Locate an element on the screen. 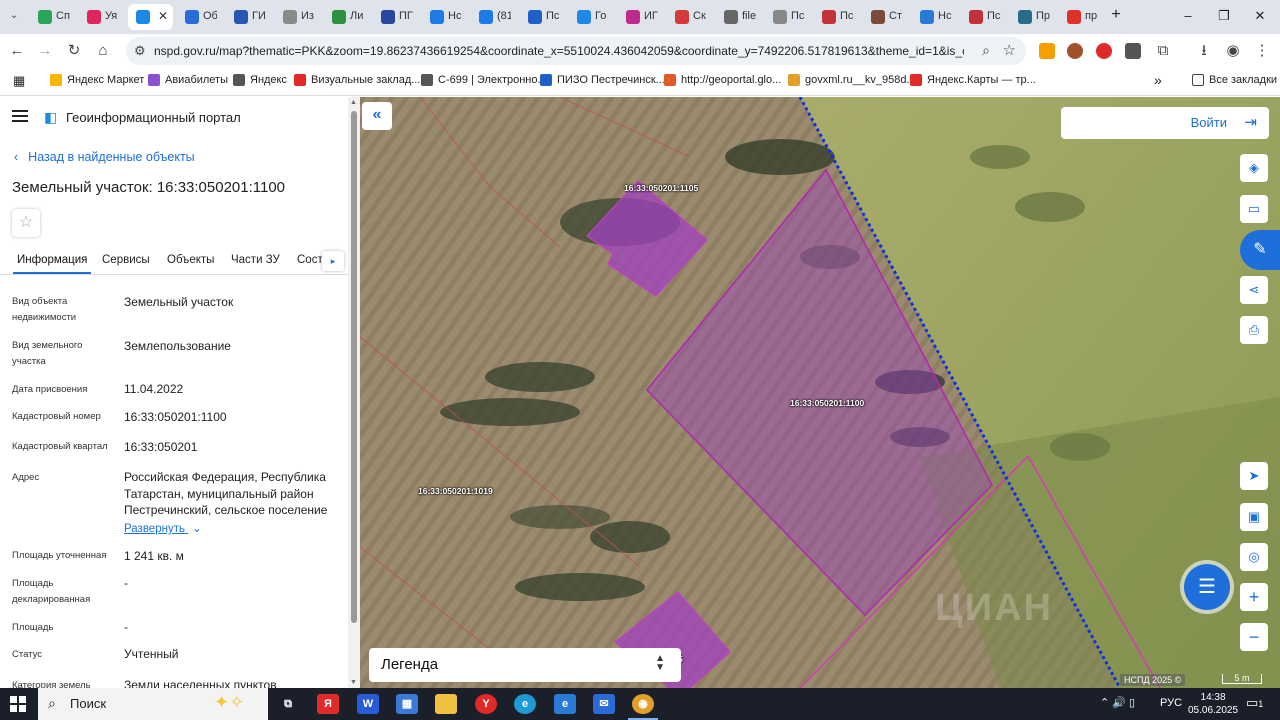  legend-dropdown: Легенда ▲ ▼ is located at coordinates (525, 665).